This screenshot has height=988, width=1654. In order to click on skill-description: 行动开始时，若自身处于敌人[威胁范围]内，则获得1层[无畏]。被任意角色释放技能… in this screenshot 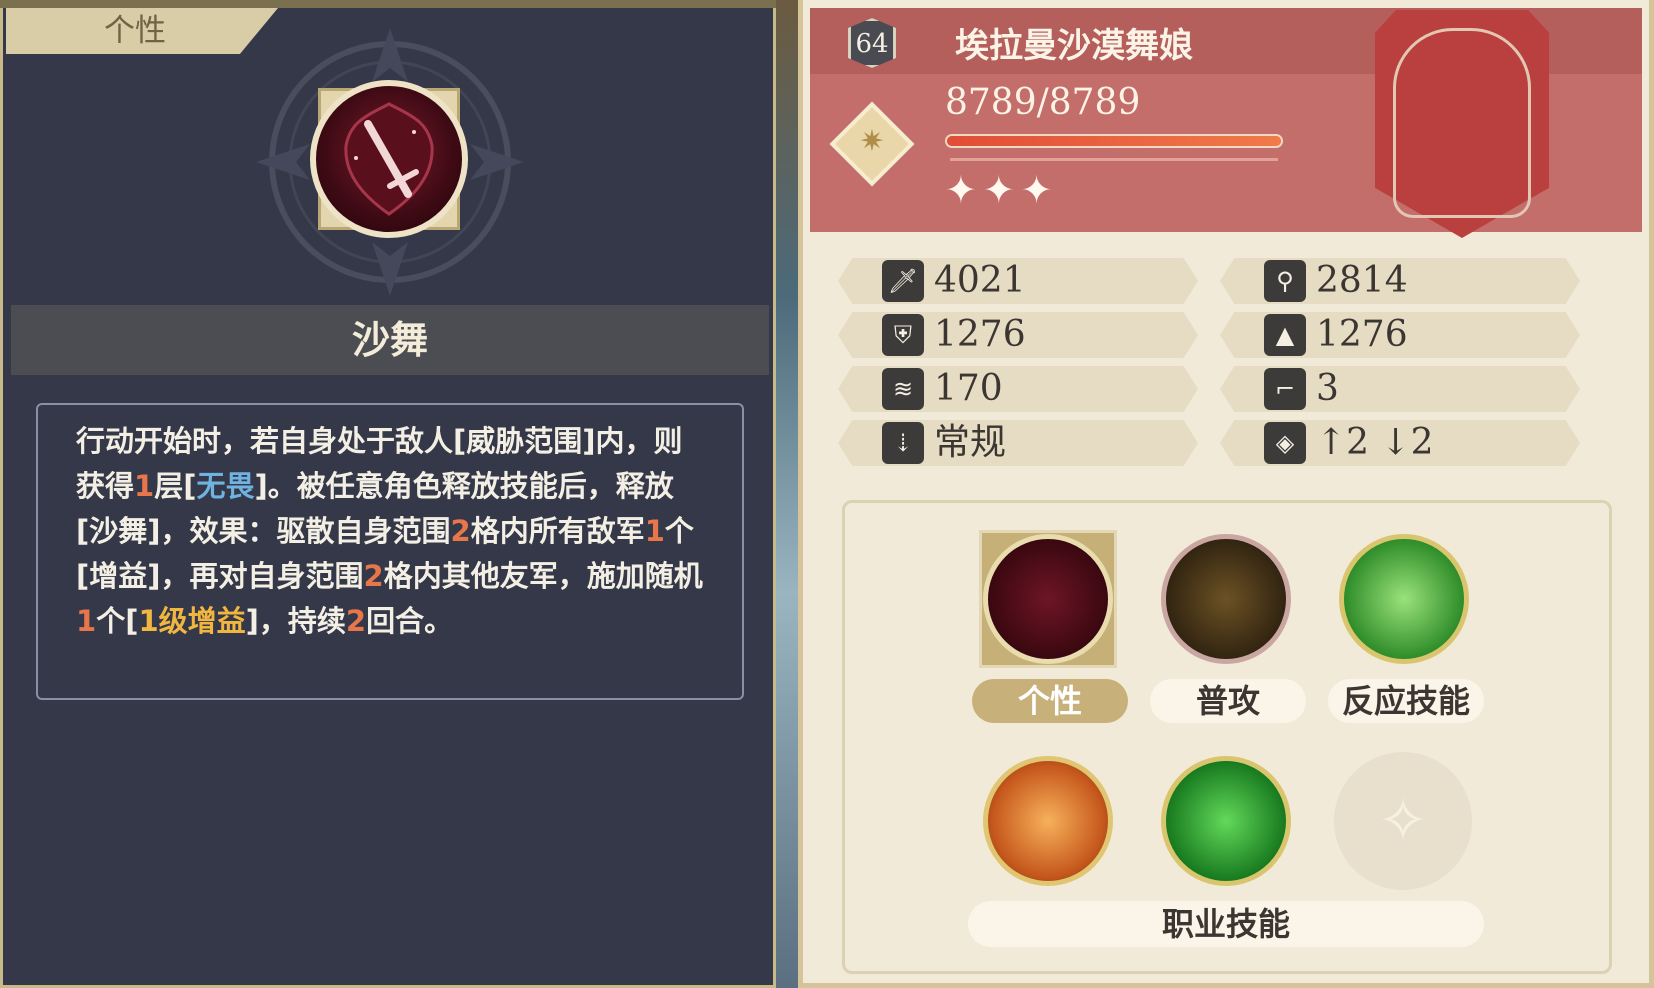, I will do `click(390, 551)`.